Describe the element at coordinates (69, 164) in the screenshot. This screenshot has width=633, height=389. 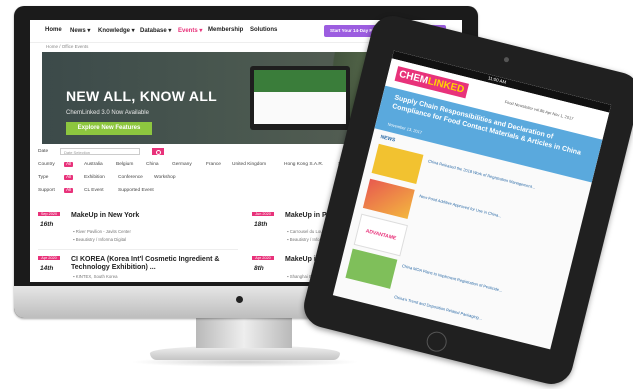
I see `country-all-chip: All` at that location.